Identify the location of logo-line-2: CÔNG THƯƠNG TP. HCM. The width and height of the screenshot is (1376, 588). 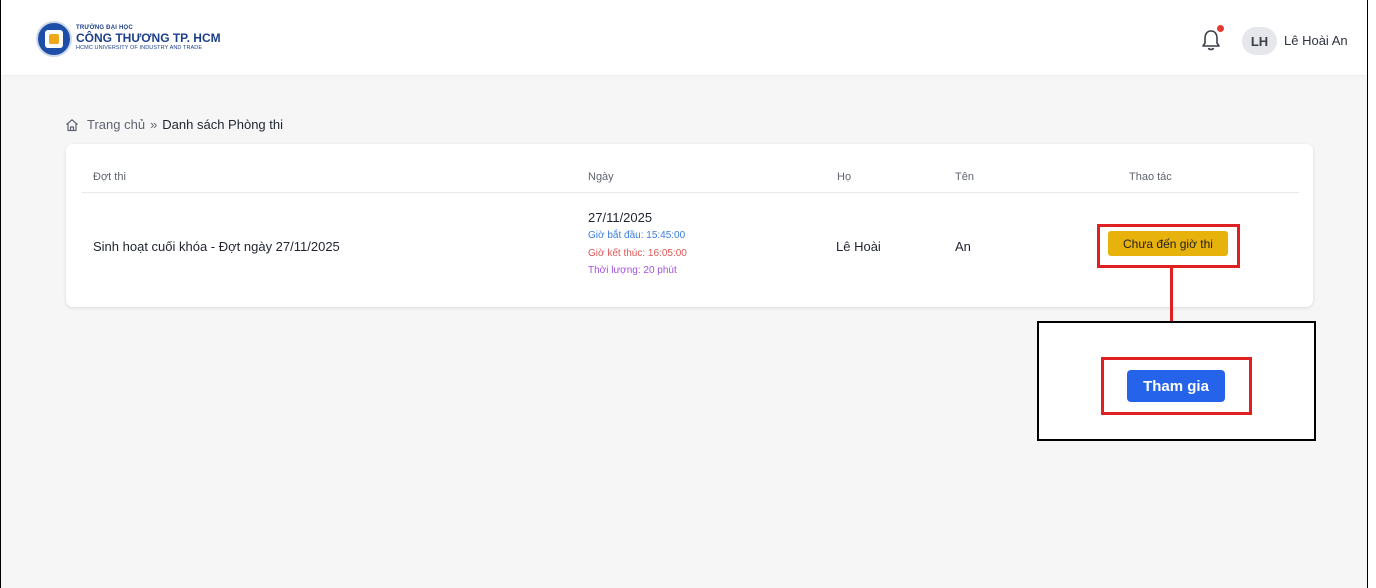
(148, 38).